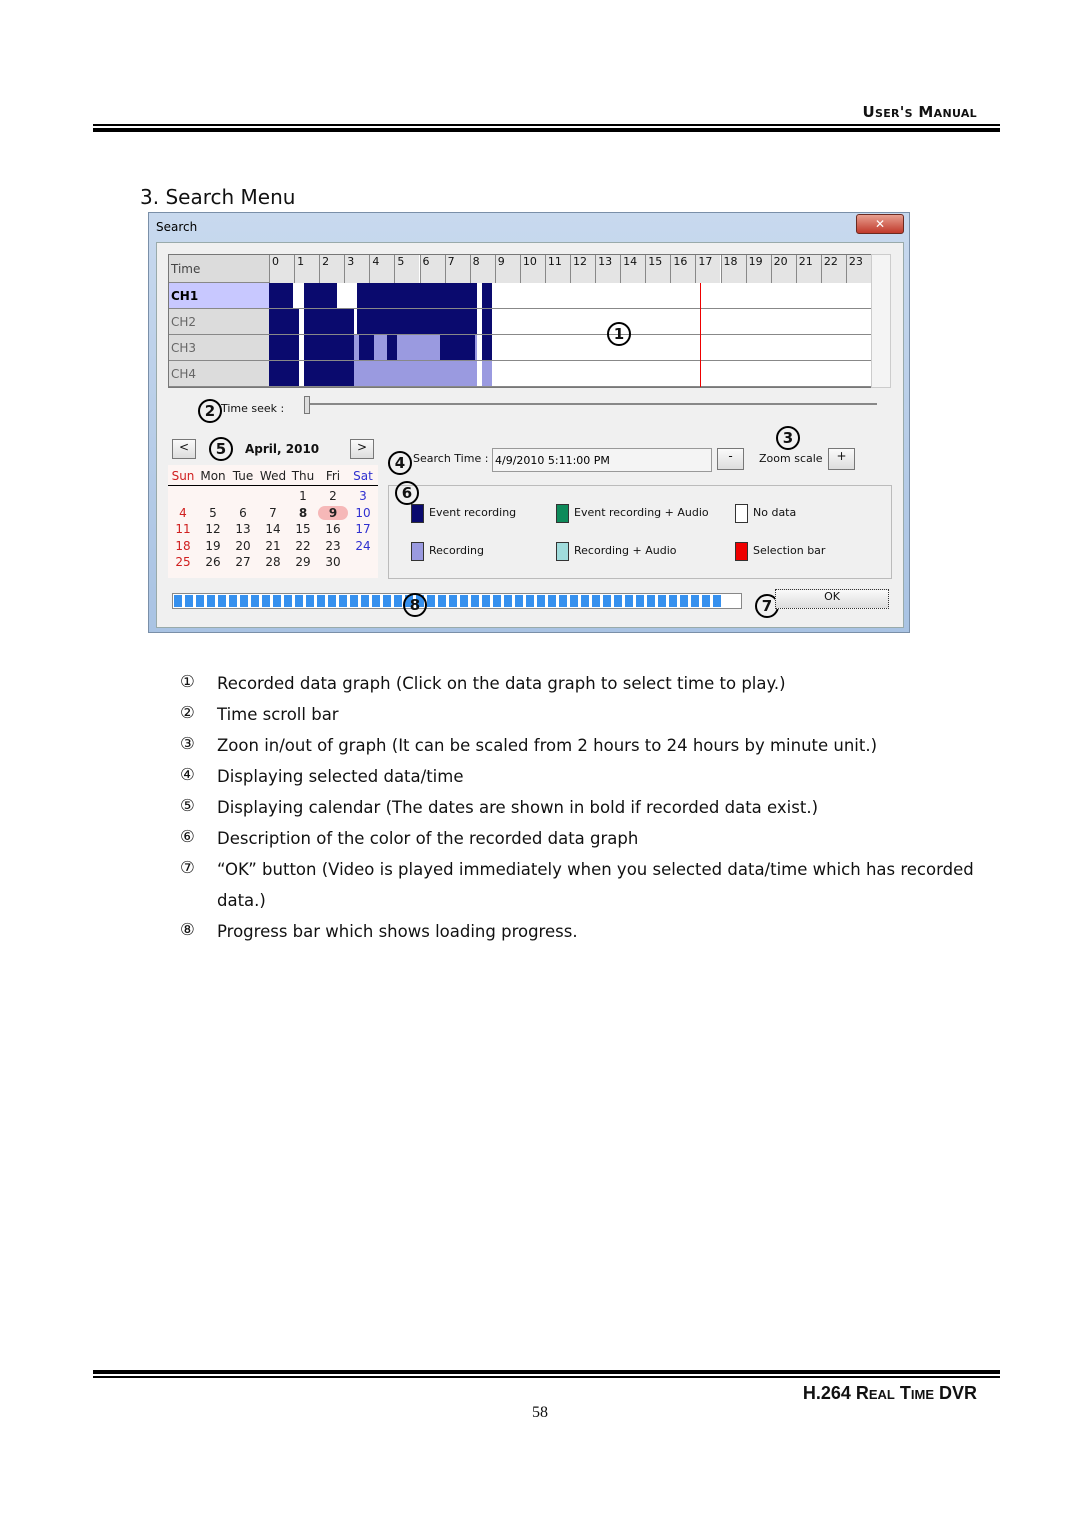  What do you see at coordinates (273, 546) in the screenshot?
I see `calendar-day: 21` at bounding box center [273, 546].